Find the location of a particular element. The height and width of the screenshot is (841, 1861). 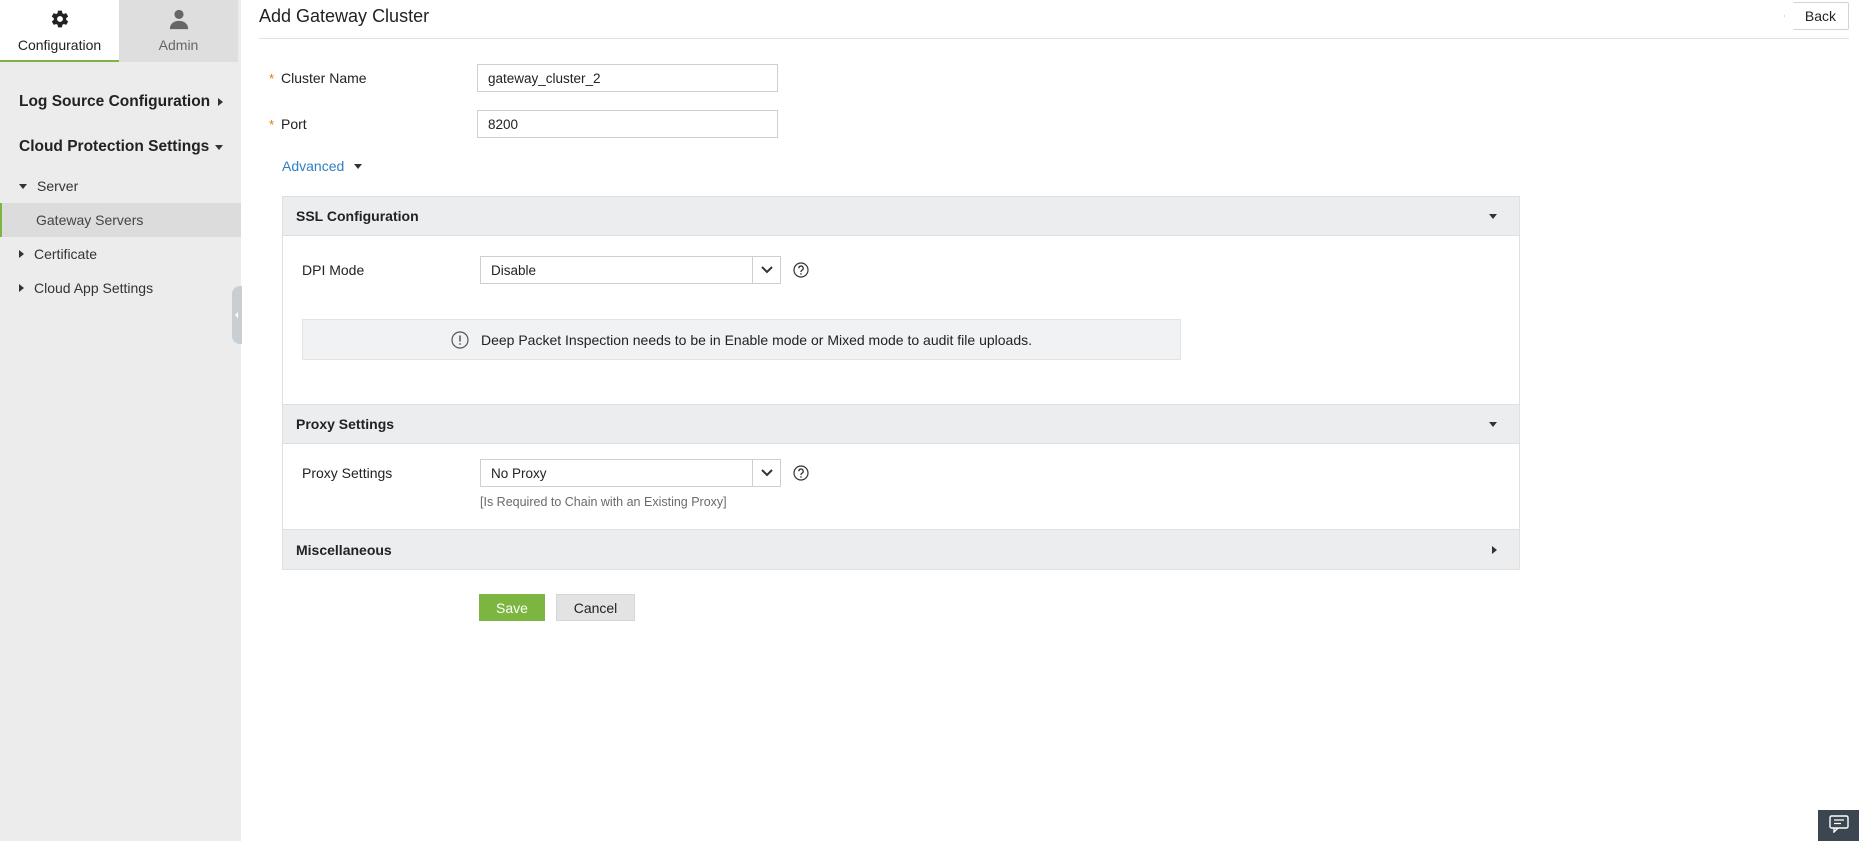

port-label: Port is located at coordinates (294, 124).